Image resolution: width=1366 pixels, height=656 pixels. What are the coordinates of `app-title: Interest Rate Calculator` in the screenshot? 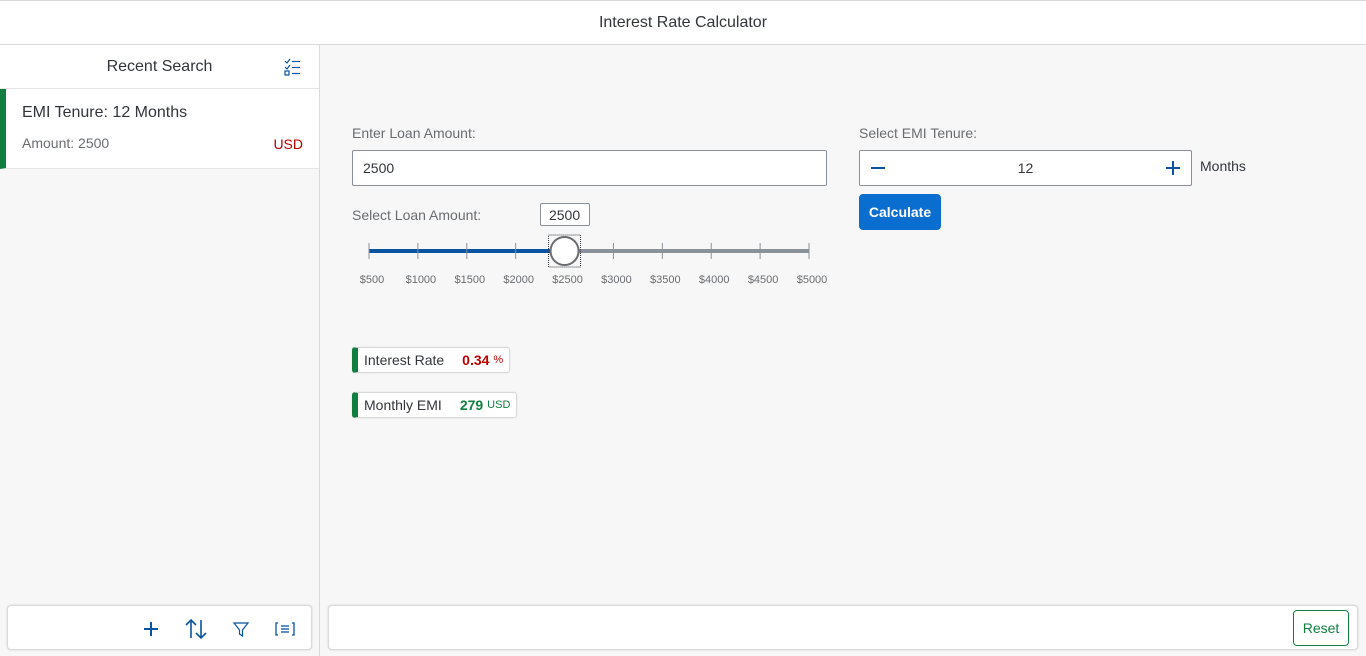 It's located at (683, 22).